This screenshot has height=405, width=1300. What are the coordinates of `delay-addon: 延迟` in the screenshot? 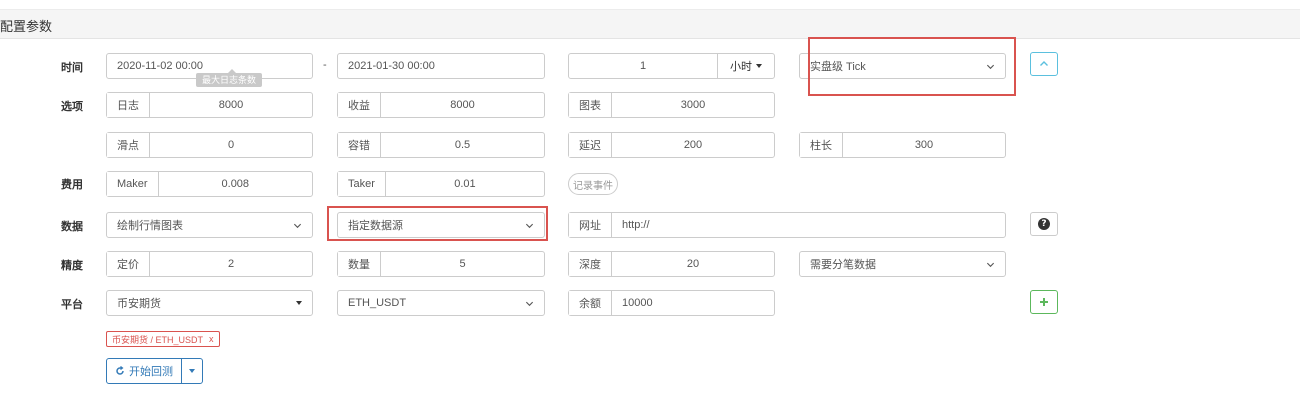 It's located at (590, 145).